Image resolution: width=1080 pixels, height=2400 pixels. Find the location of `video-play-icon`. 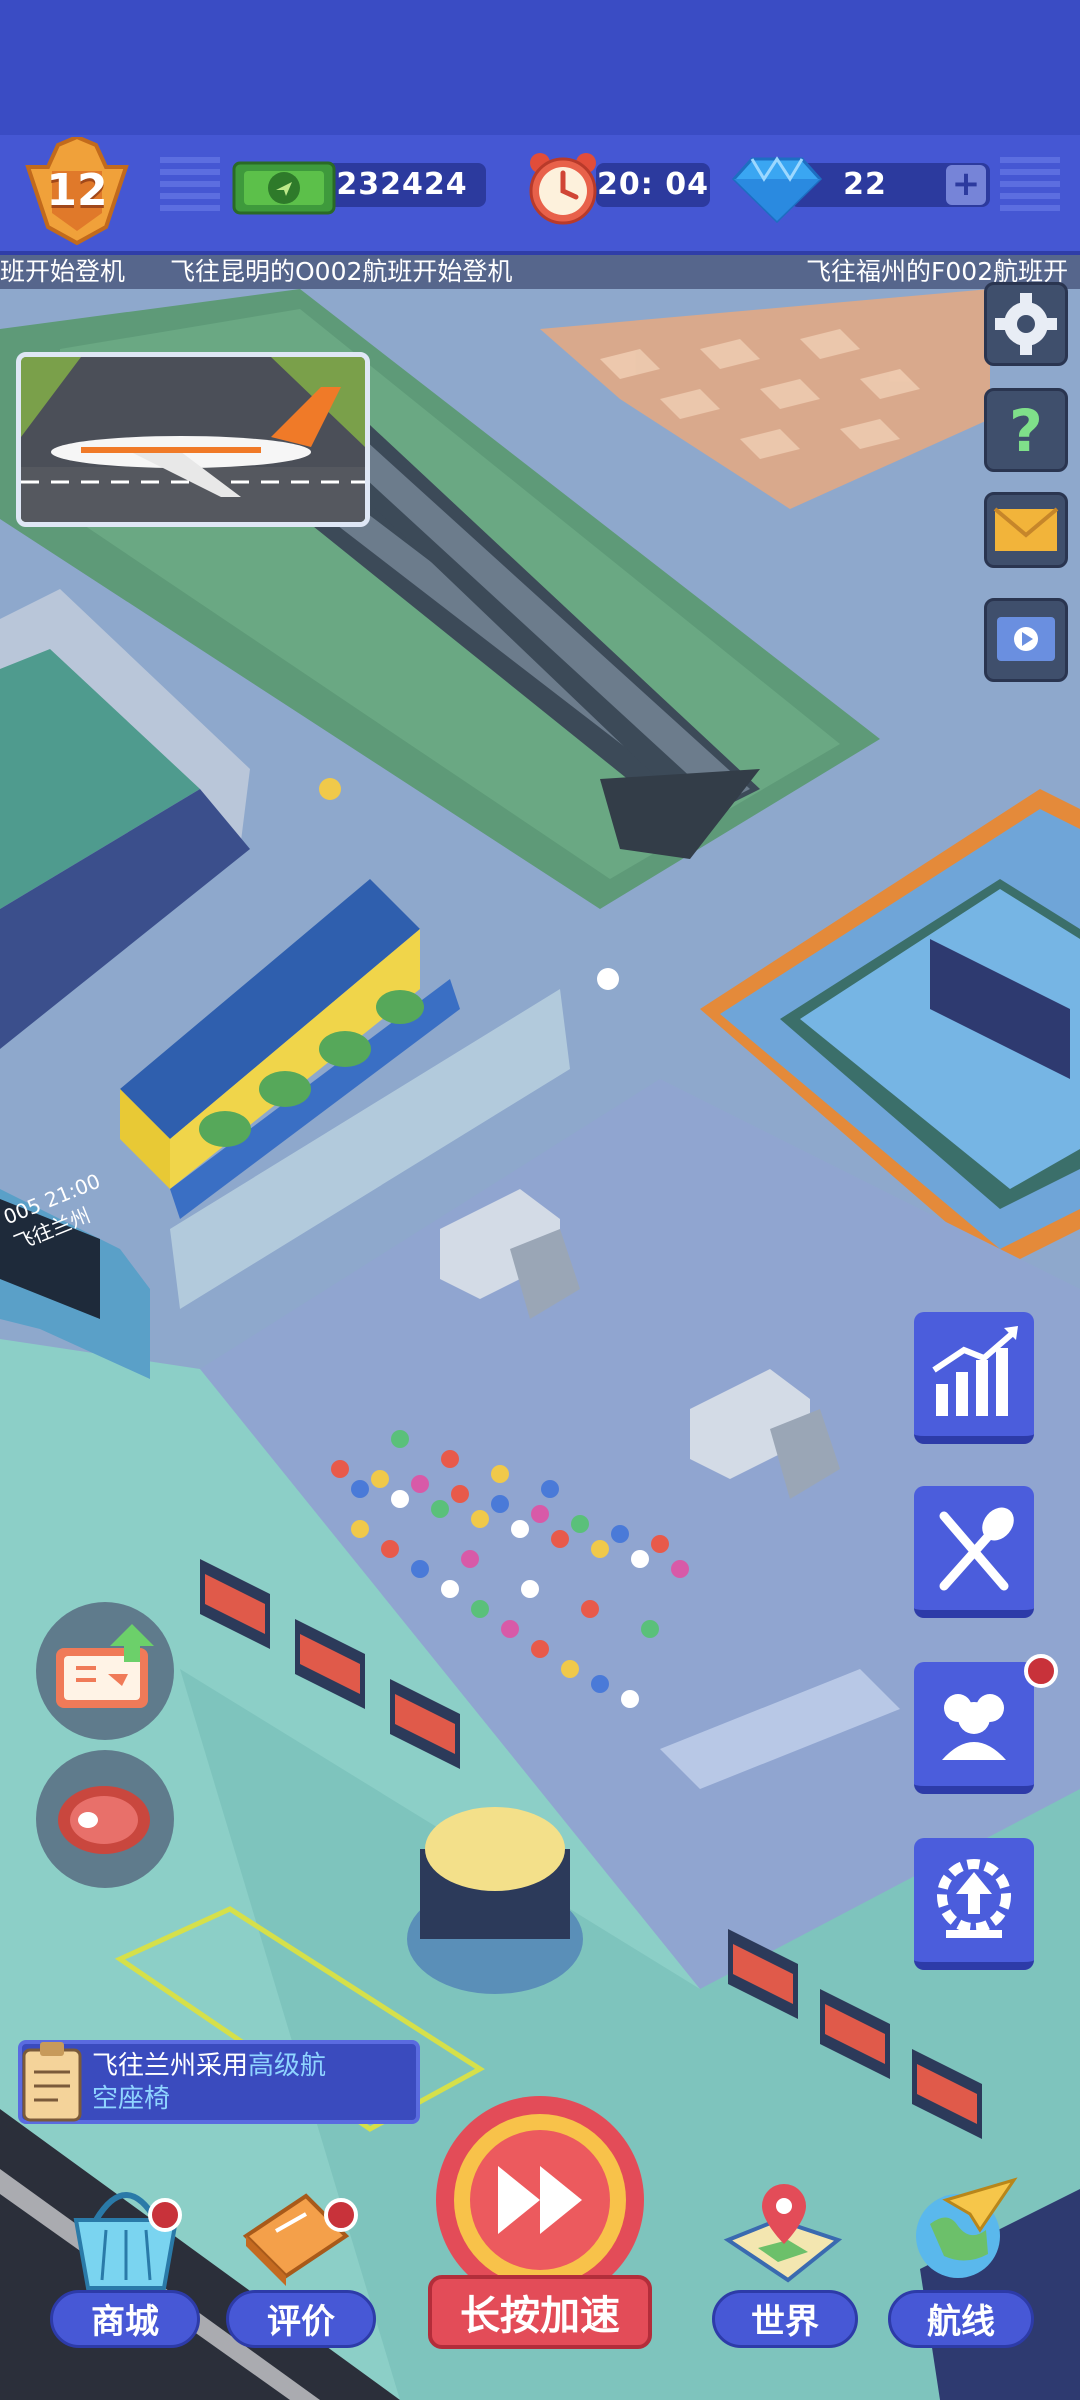

video-play-icon is located at coordinates (1026, 639).